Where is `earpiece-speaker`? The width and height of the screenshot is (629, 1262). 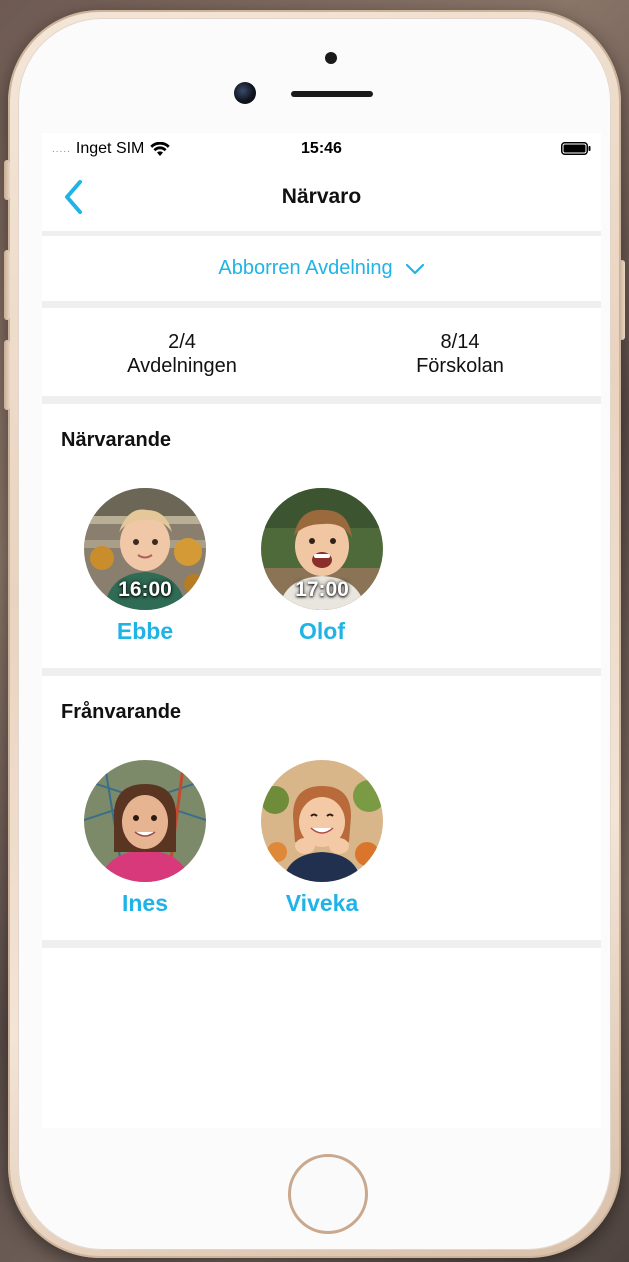 earpiece-speaker is located at coordinates (332, 94).